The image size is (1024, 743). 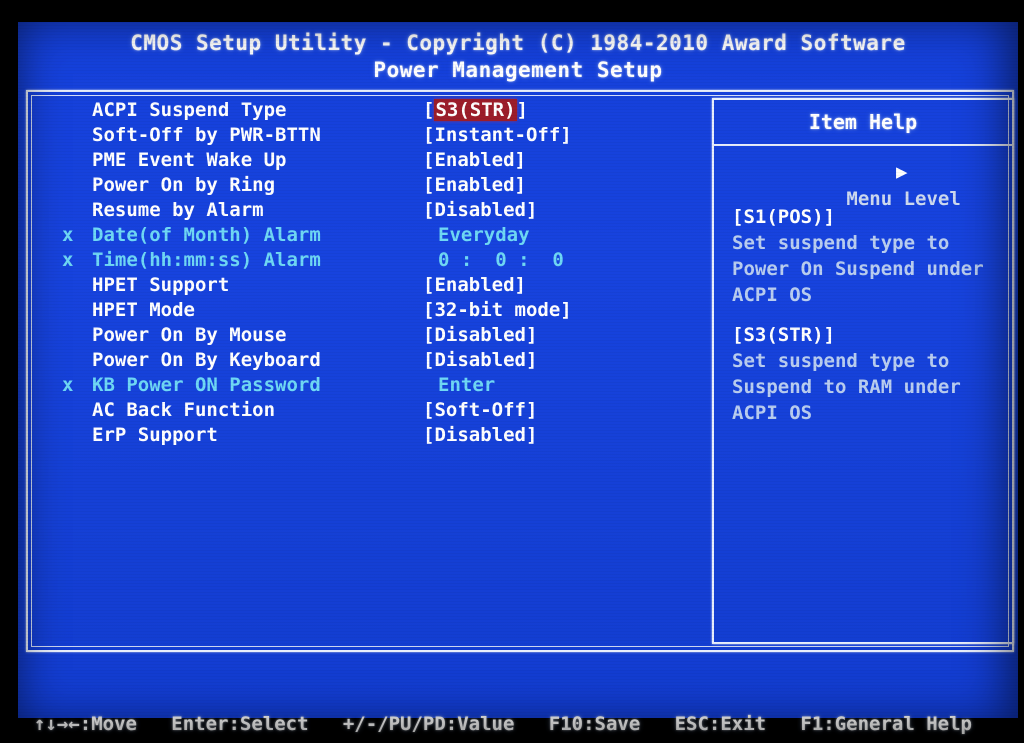 What do you see at coordinates (178, 210) in the screenshot?
I see `setting-label: Resume by Alarm` at bounding box center [178, 210].